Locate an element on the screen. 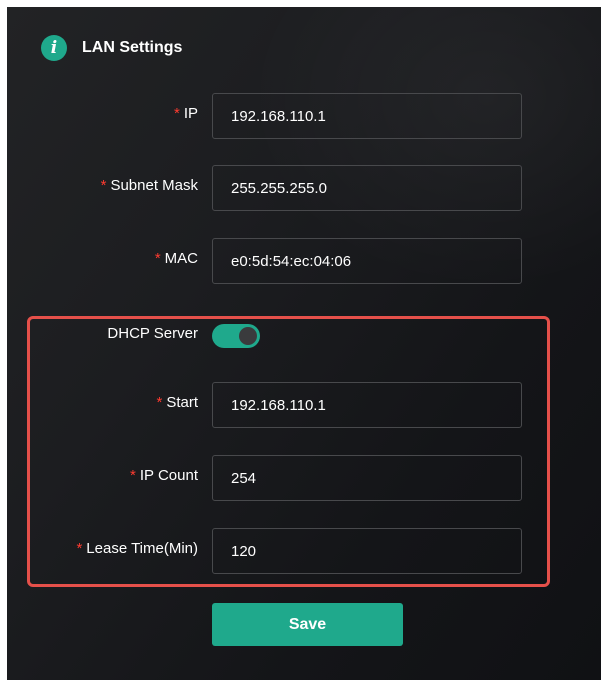  ip-count-label-text: IP Count is located at coordinates (168, 475).